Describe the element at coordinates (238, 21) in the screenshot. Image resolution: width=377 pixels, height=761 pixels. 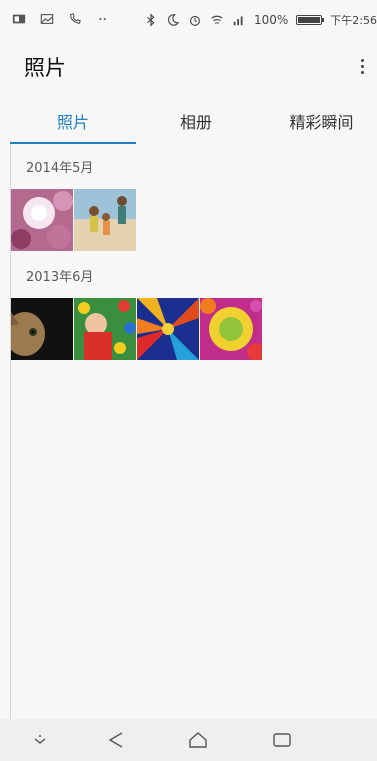
I see `signal-icon` at that location.